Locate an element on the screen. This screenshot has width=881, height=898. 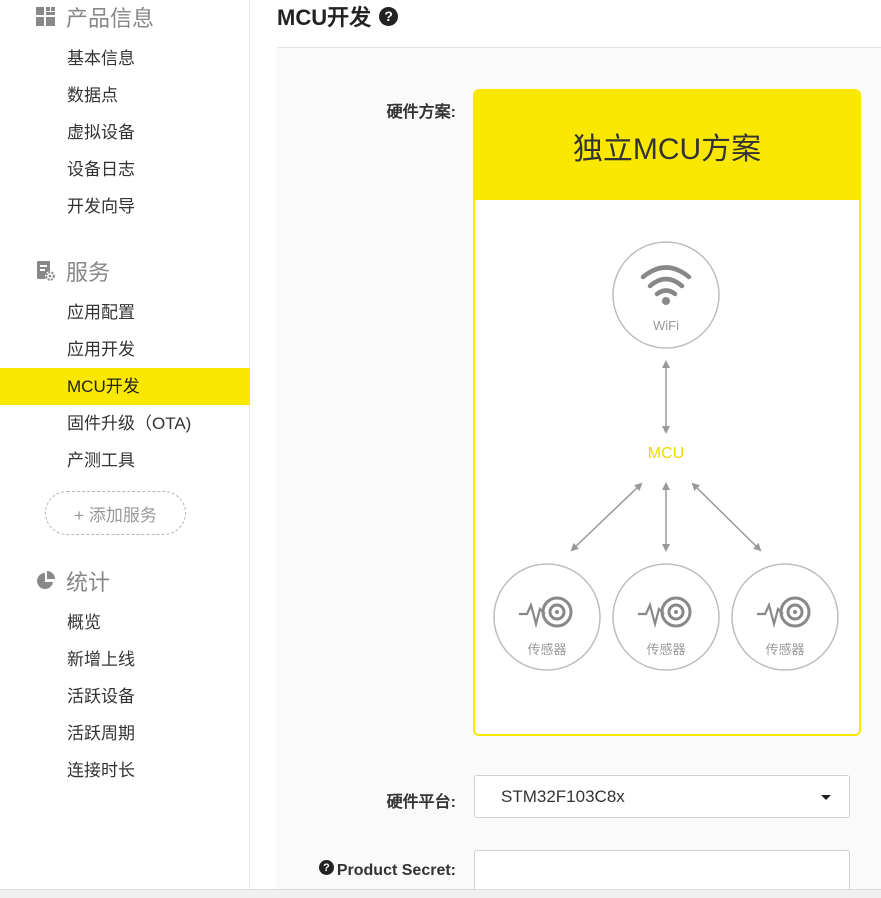
section-title: 服务 is located at coordinates (88, 272).